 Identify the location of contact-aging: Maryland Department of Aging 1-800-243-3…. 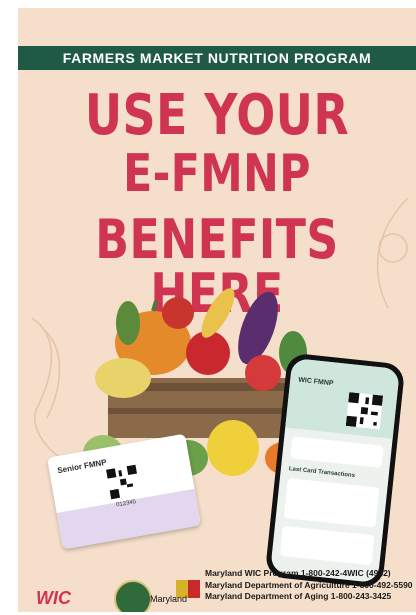
(298, 596).